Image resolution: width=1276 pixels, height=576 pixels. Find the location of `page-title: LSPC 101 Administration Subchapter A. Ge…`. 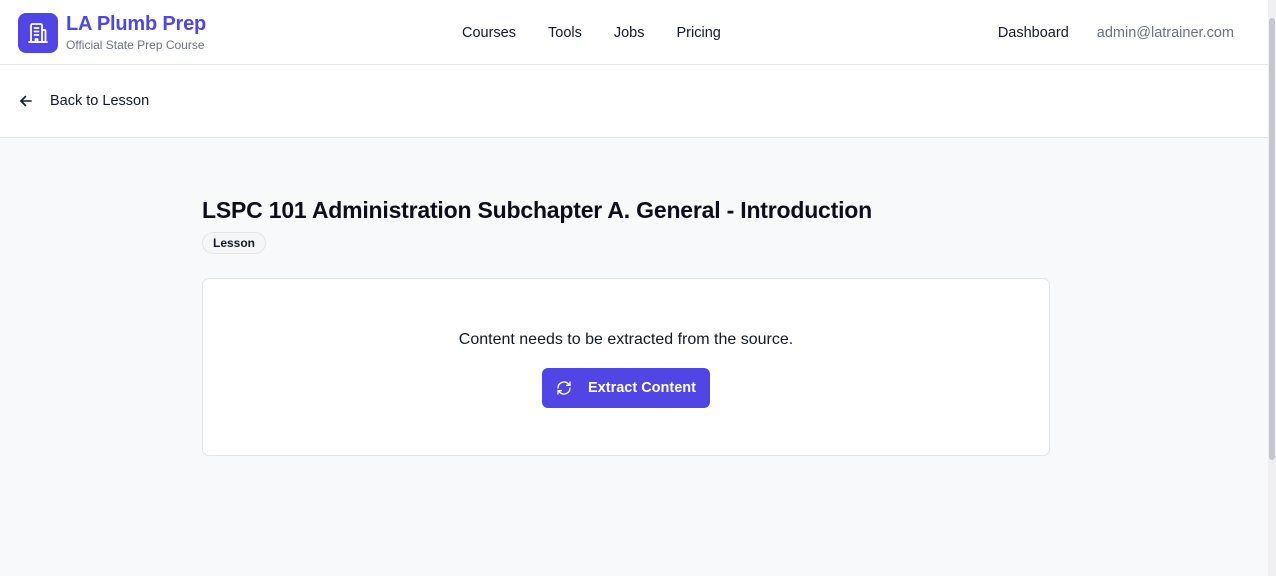

page-title: LSPC 101 Administration Subchapter A. Ge… is located at coordinates (537, 210).